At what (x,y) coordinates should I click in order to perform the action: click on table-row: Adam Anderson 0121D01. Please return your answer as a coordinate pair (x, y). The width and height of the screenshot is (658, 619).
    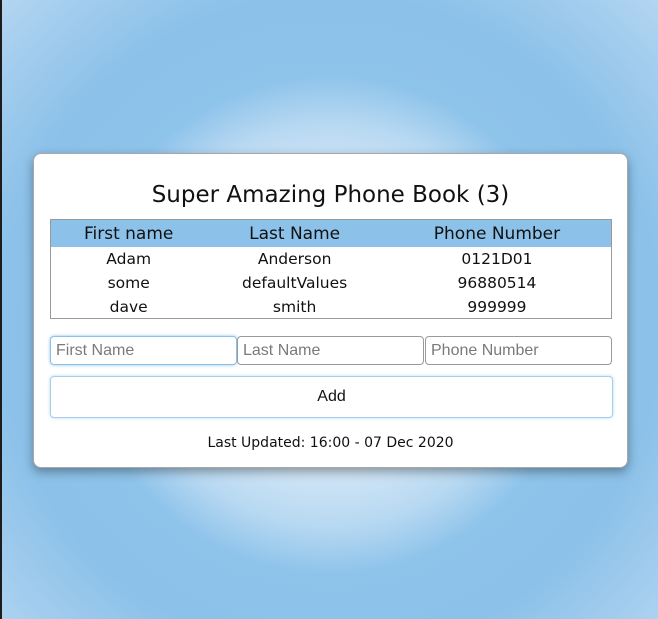
    Looking at the image, I should click on (331, 259).